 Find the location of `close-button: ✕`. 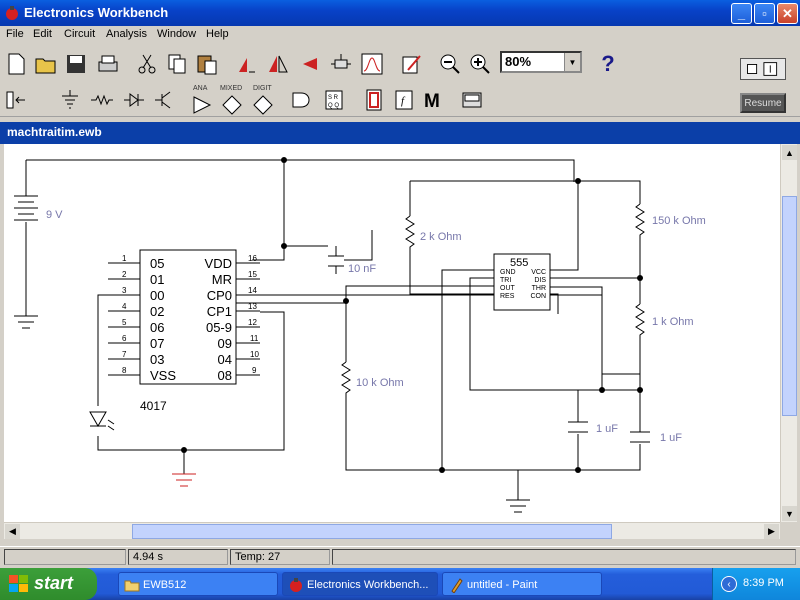

close-button: ✕ is located at coordinates (787, 13).